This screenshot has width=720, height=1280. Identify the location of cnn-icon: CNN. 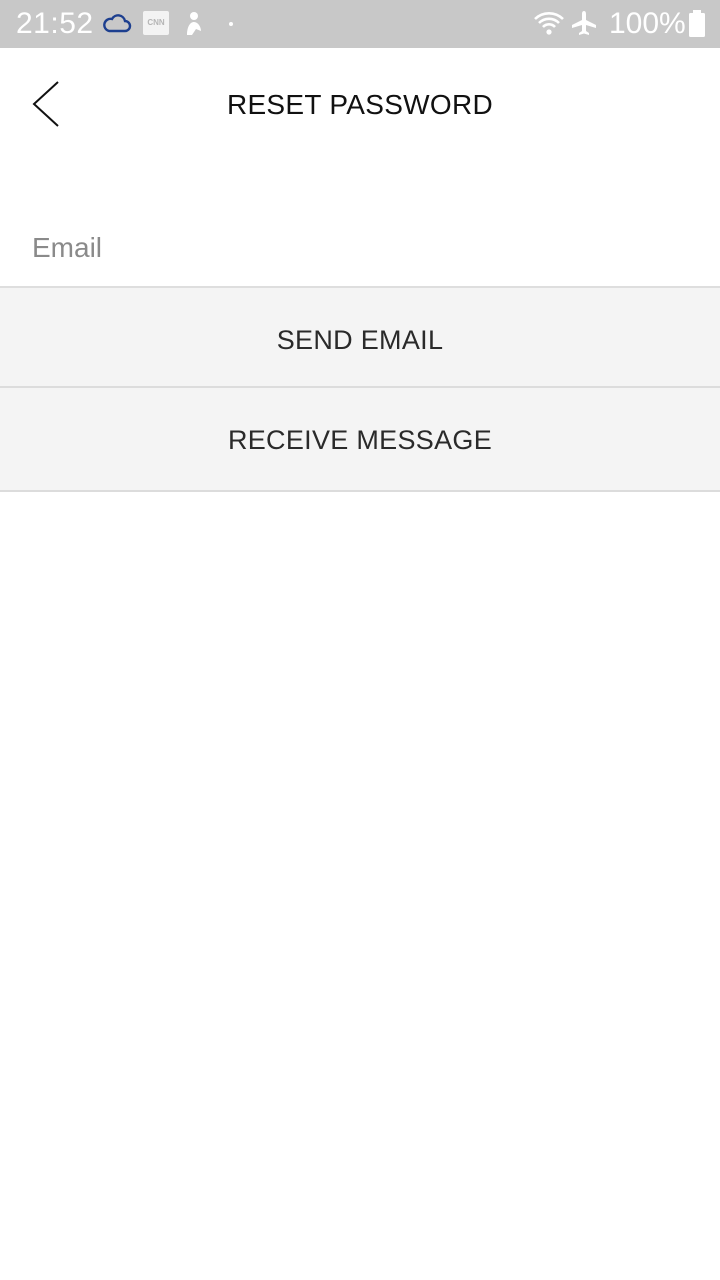
(156, 23).